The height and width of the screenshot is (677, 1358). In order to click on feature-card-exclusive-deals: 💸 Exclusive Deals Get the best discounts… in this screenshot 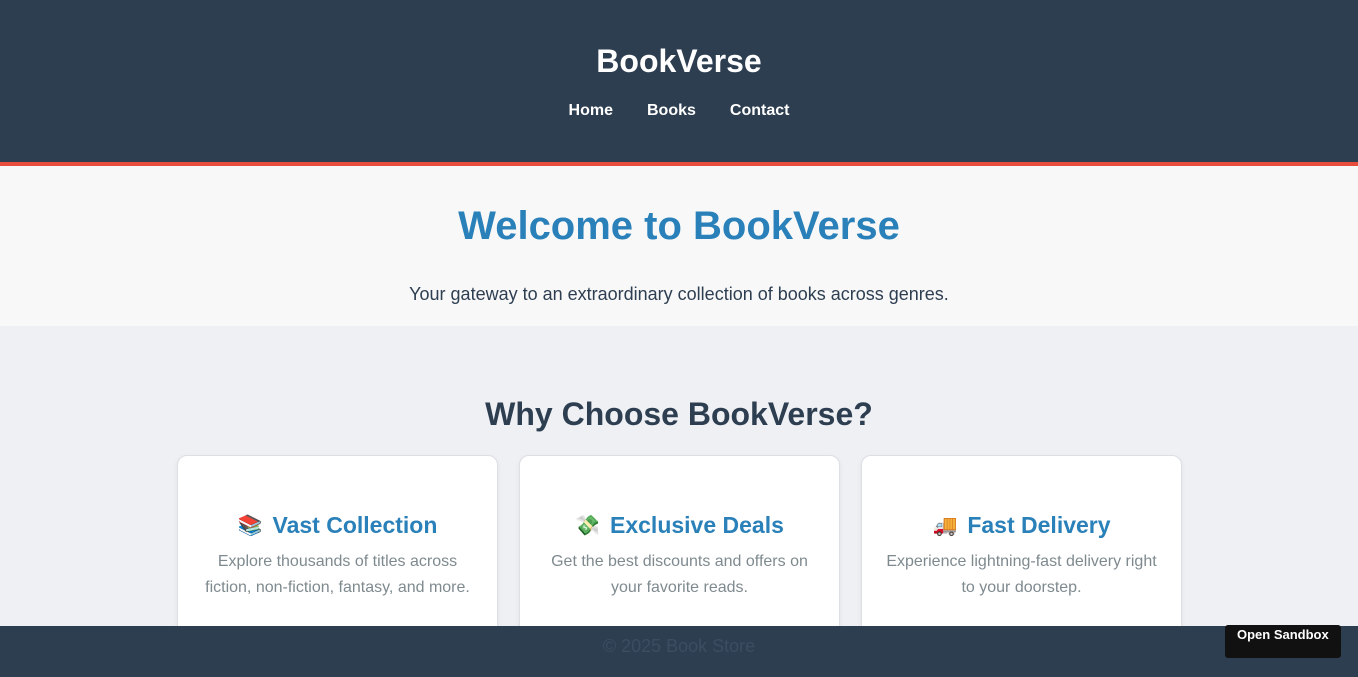, I will do `click(679, 555)`.